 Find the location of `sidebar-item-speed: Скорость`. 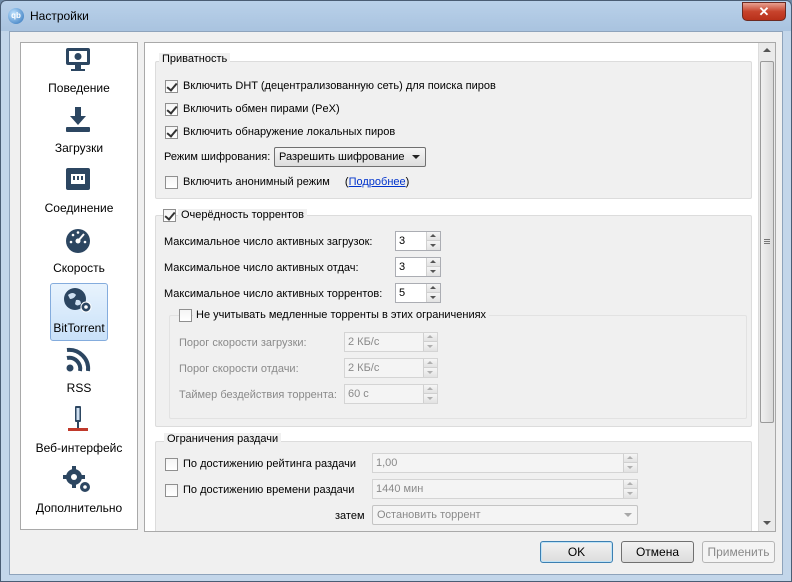

sidebar-item-speed: Скорость is located at coordinates (79, 253).